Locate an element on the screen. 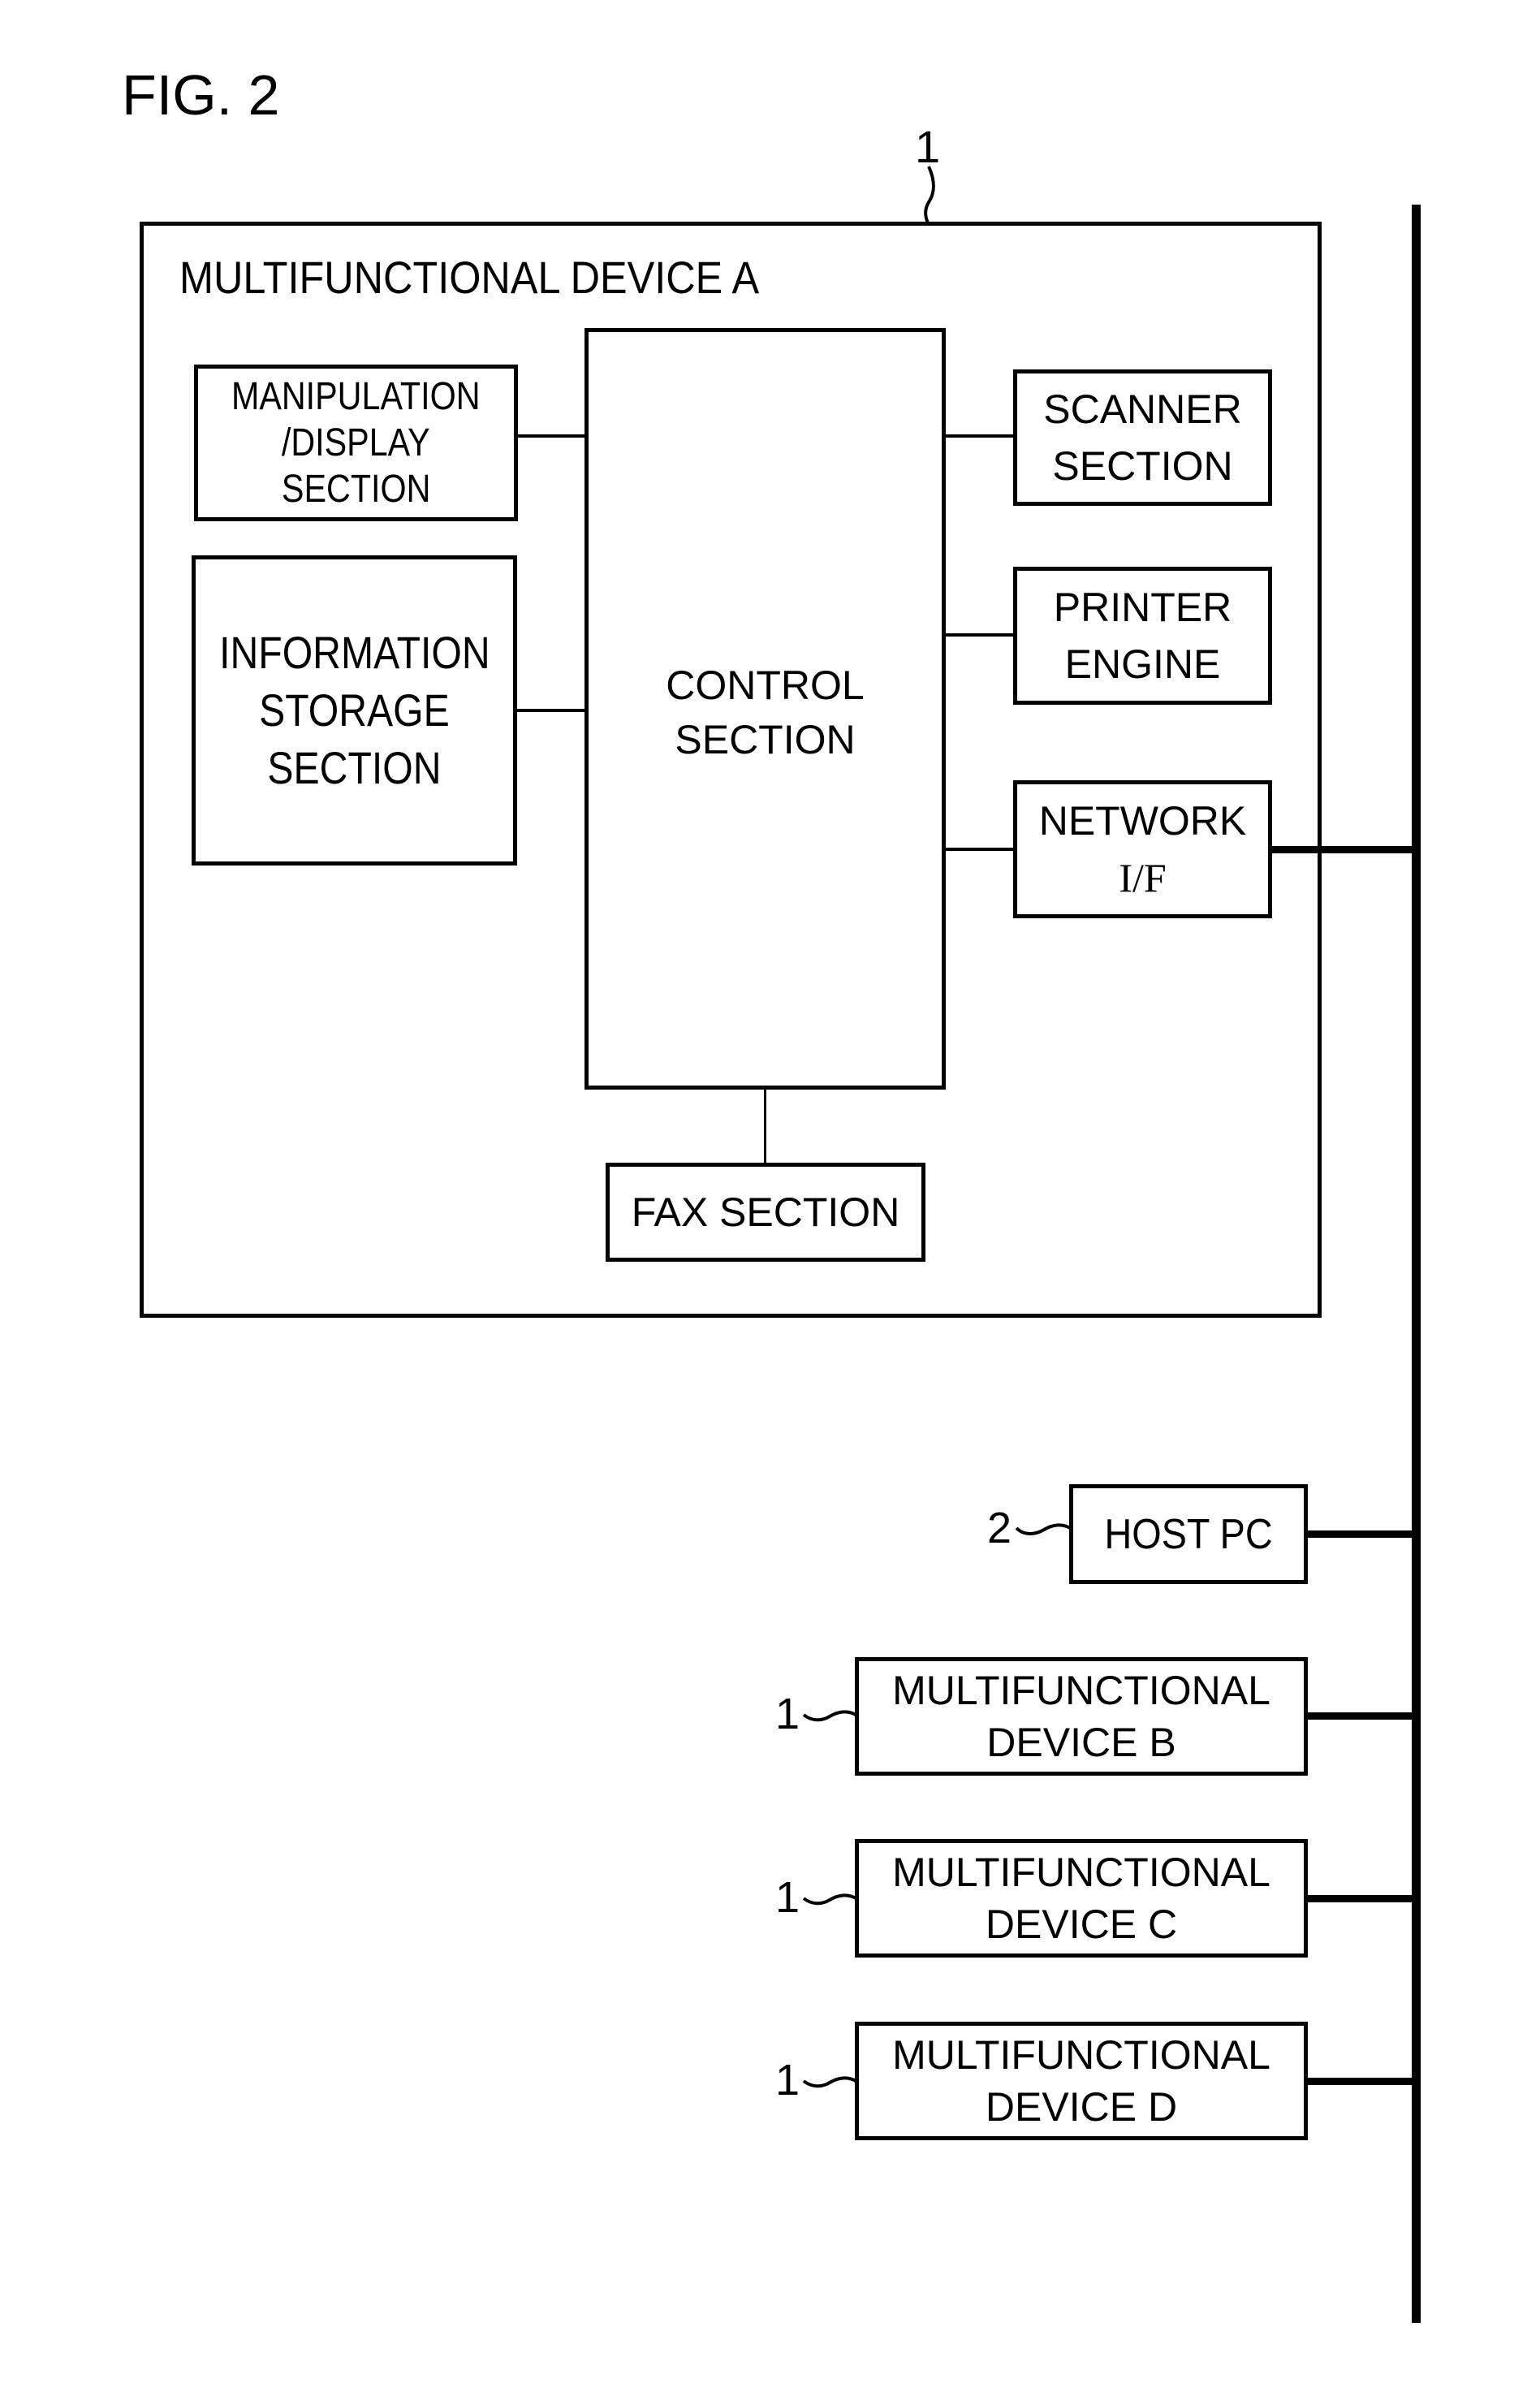 The image size is (1540, 2383). device-b-line-1: MULTIFUNCTIONAL is located at coordinates (1081, 1691).